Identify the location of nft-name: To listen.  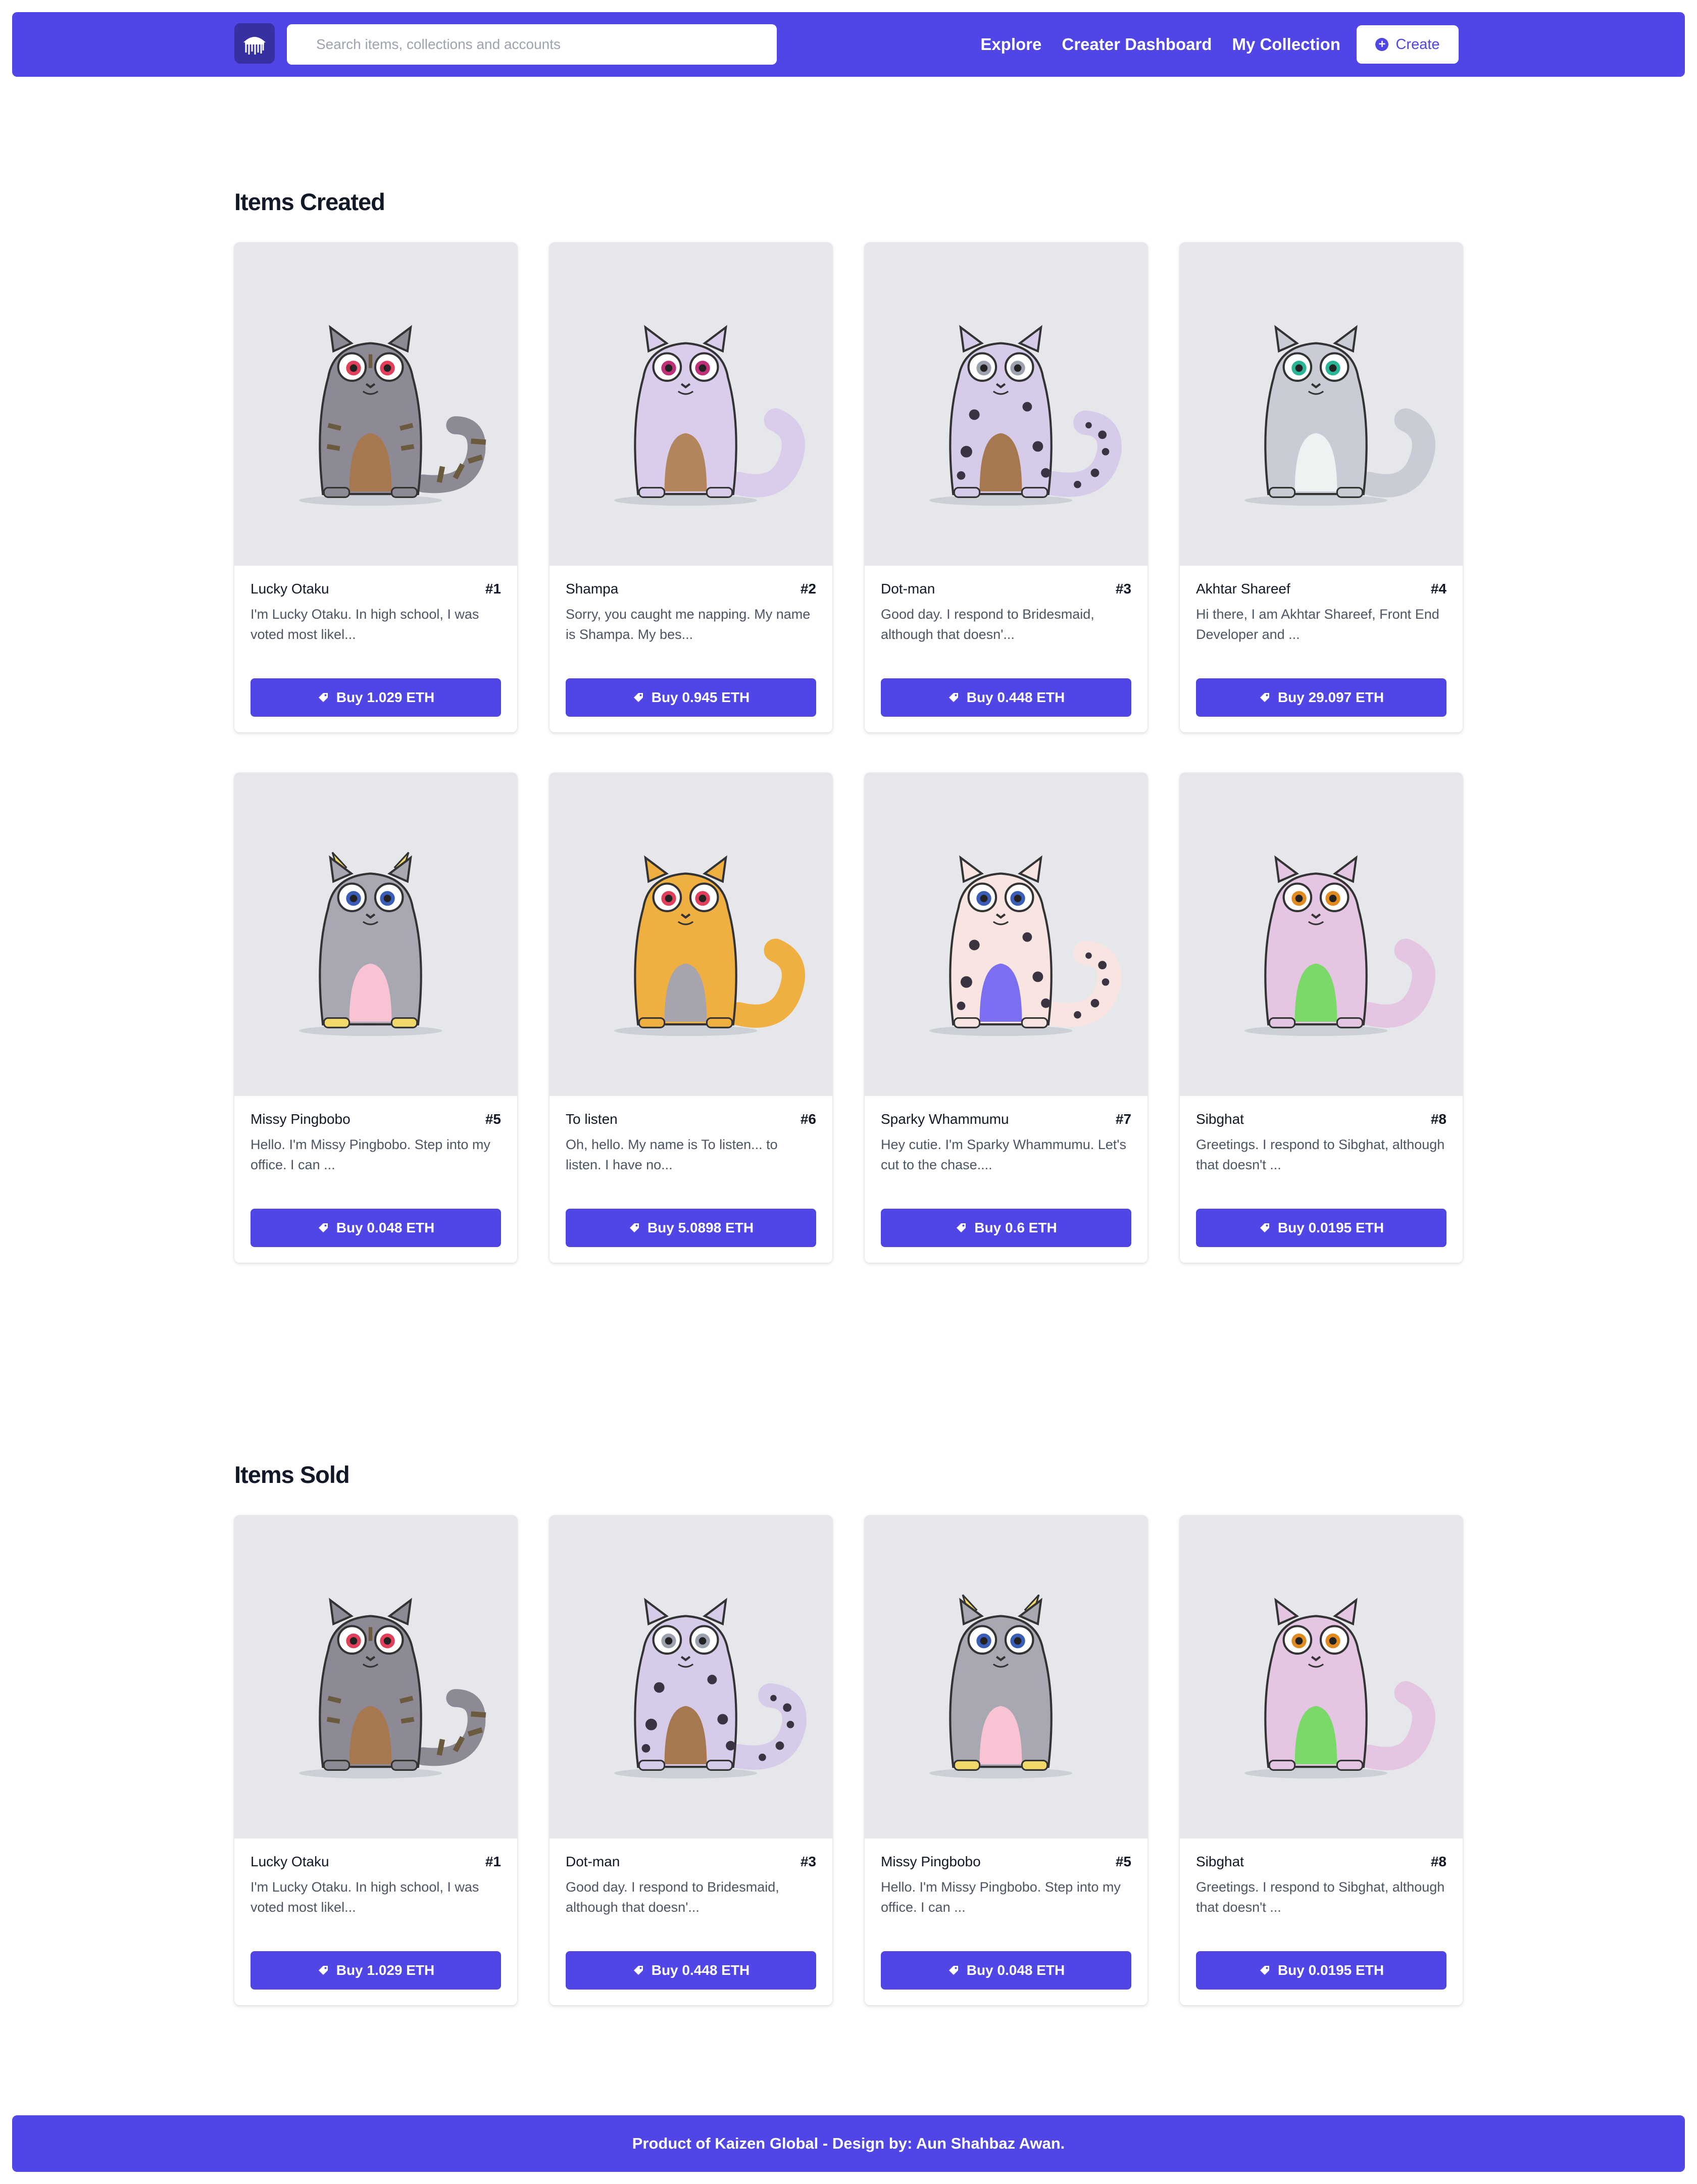
(592, 1119).